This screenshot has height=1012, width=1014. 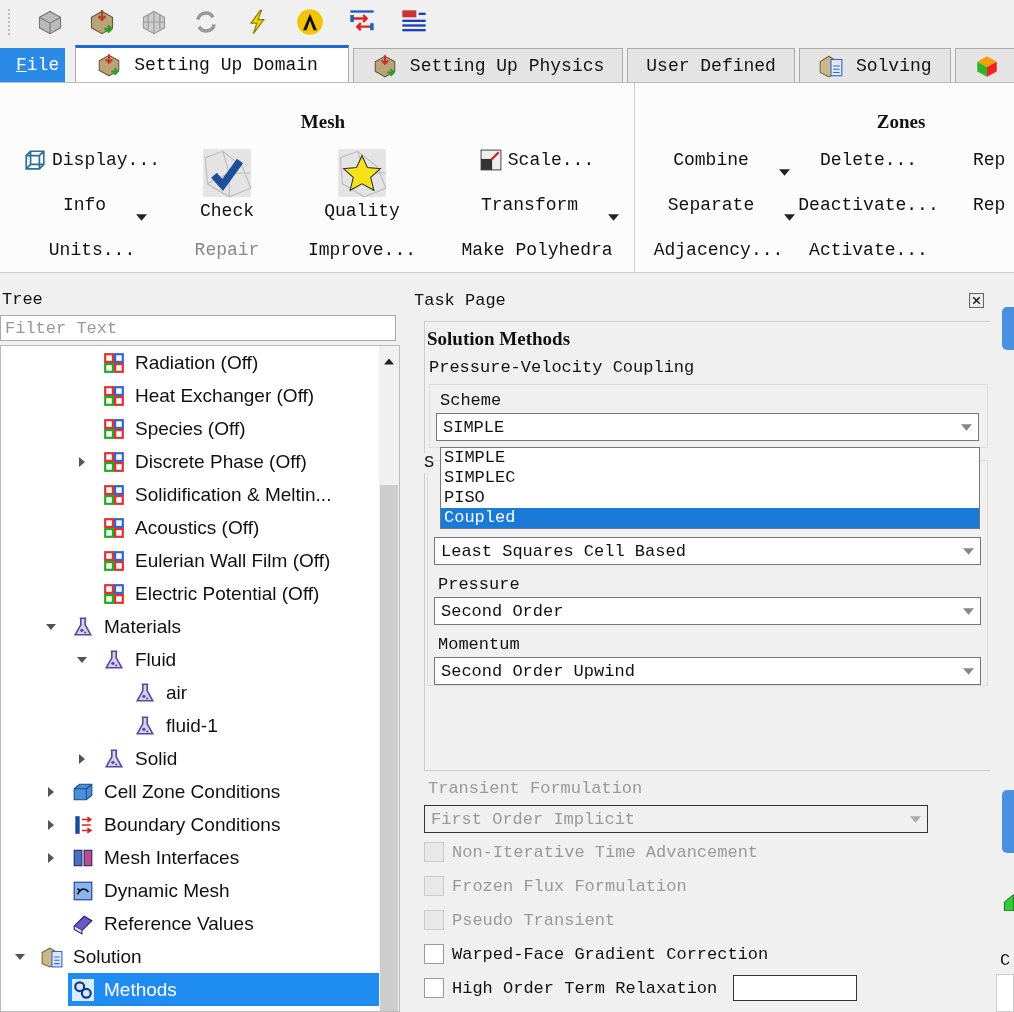 I want to click on tree-item: Materials, so click(x=223, y=626).